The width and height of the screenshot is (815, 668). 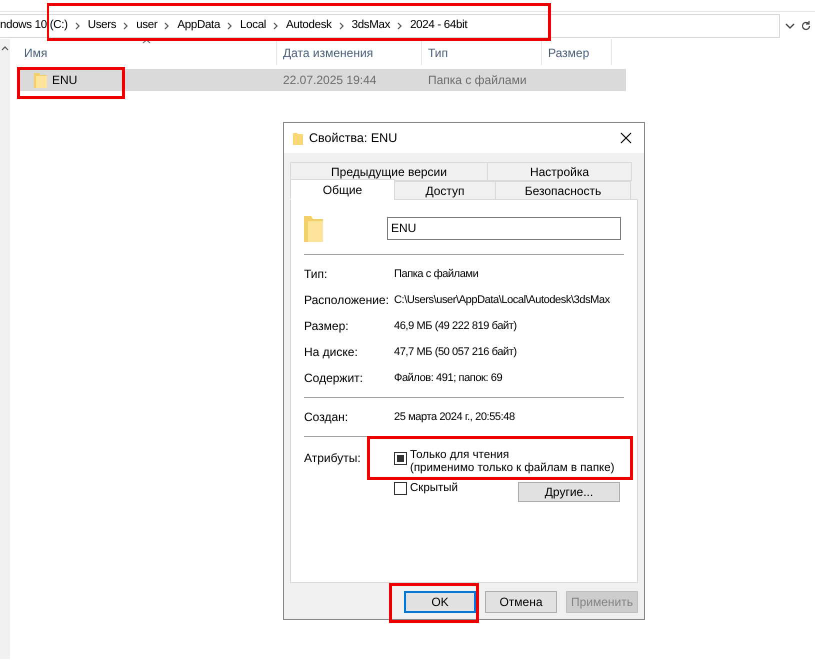 I want to click on address-bar: ndows 10 (C:) Users user AppData Local Autodesk 3dsMax 2024 - 64bit, so click(x=390, y=26).